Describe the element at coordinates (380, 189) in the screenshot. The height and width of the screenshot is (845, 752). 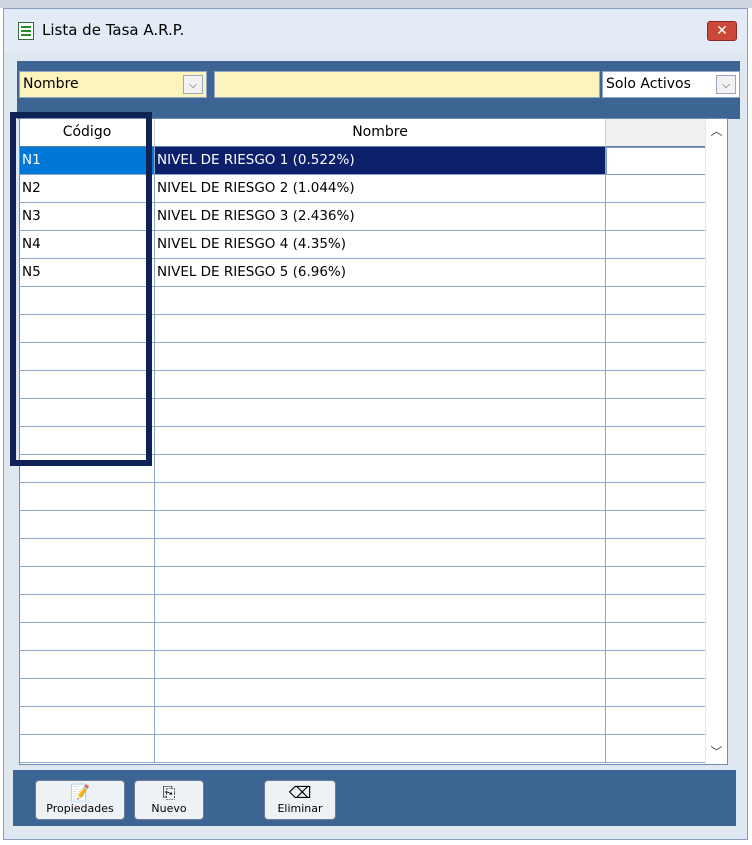
I see `table-cell-nombre: NIVEL DE RIESGO 2 (1.044%)` at that location.